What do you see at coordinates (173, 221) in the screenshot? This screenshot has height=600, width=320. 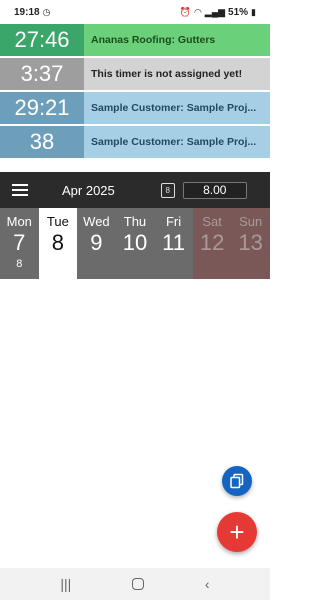 I see `day-name: Fri` at bounding box center [173, 221].